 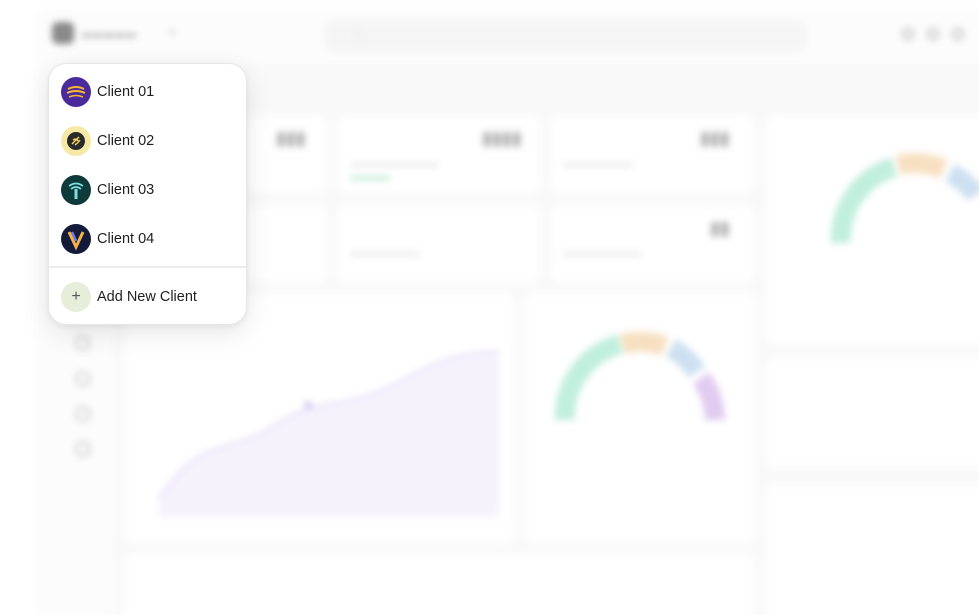 I want to click on plus-icon: +, so click(x=76, y=297).